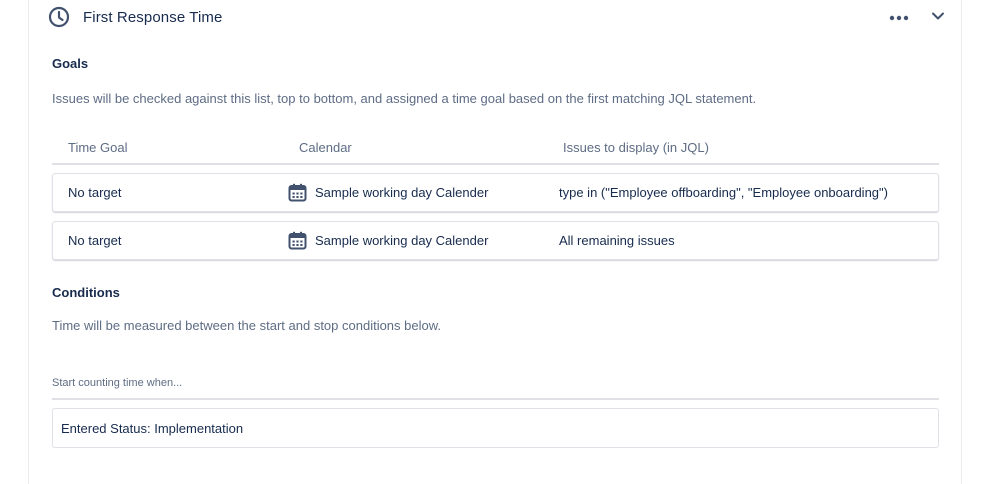 The width and height of the screenshot is (998, 484). What do you see at coordinates (70, 63) in the screenshot?
I see `goals-heading: Goals` at bounding box center [70, 63].